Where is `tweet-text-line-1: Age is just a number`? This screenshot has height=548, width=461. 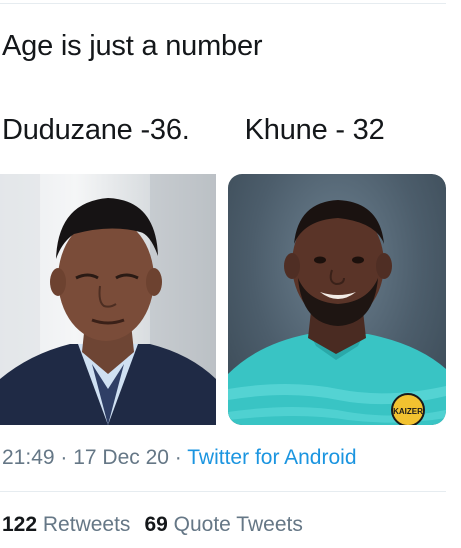
tweet-text-line-1: Age is just a number is located at coordinates (132, 46).